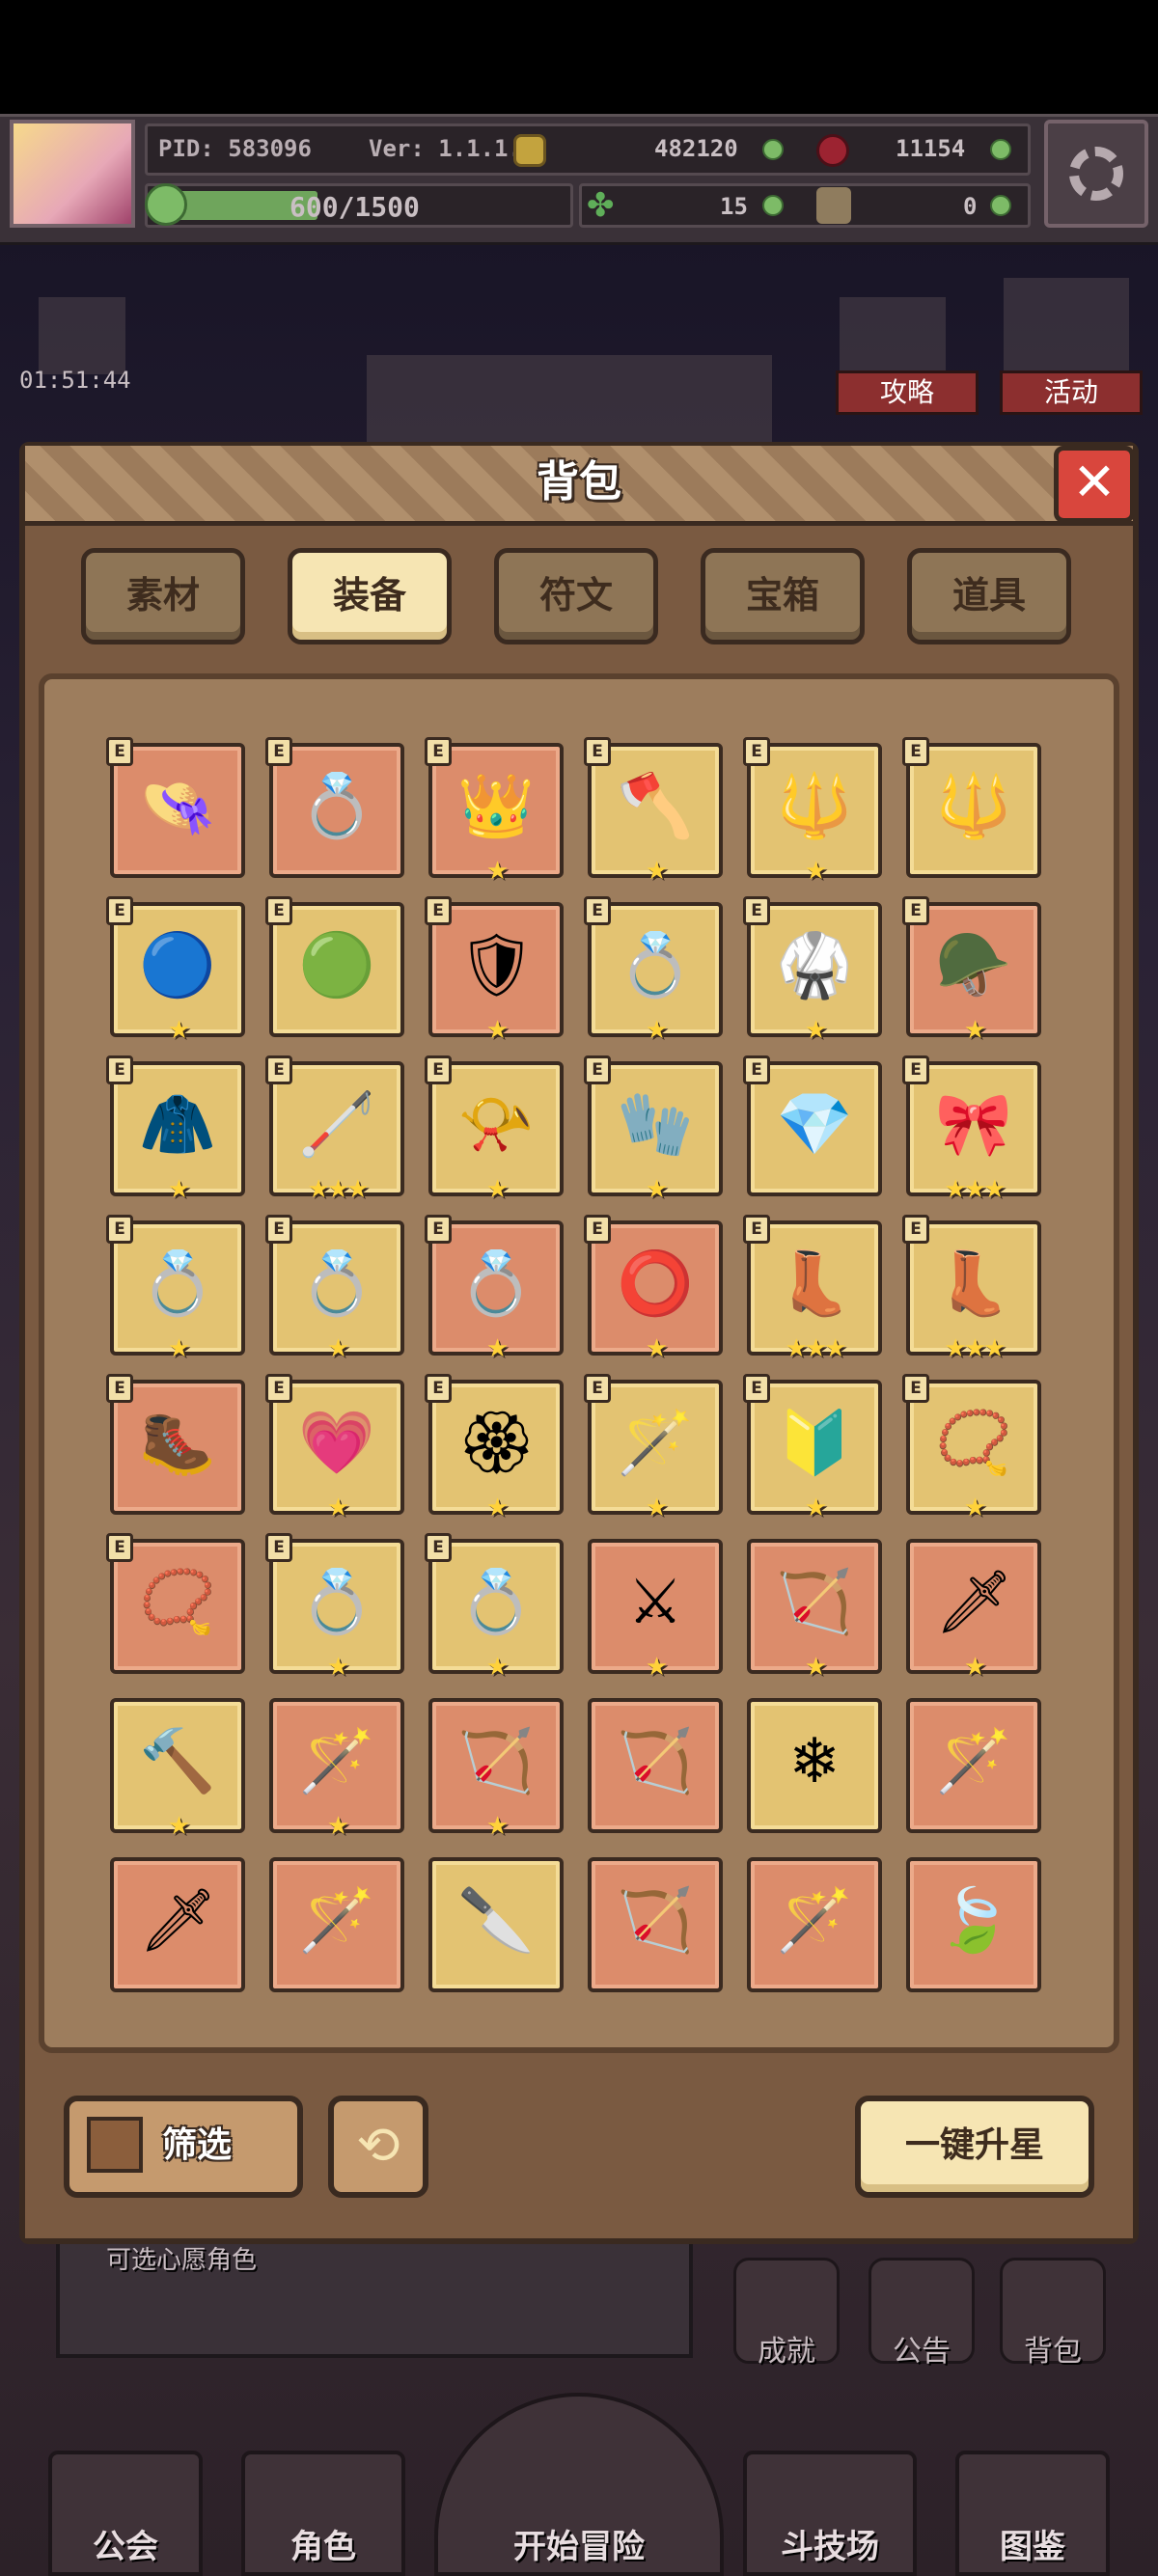  What do you see at coordinates (974, 2147) in the screenshot?
I see `one-click-upgrade-button: 一键升星` at bounding box center [974, 2147].